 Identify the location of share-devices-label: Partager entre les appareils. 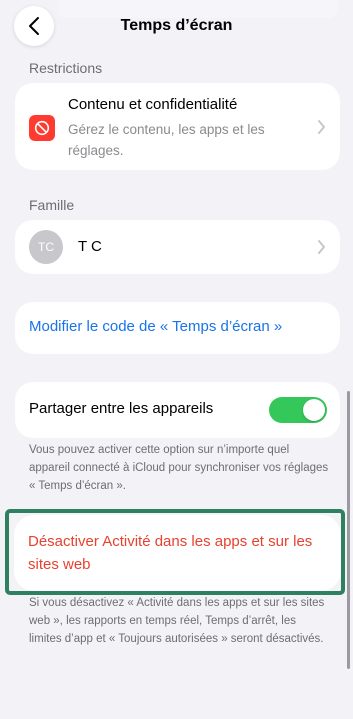
(121, 408).